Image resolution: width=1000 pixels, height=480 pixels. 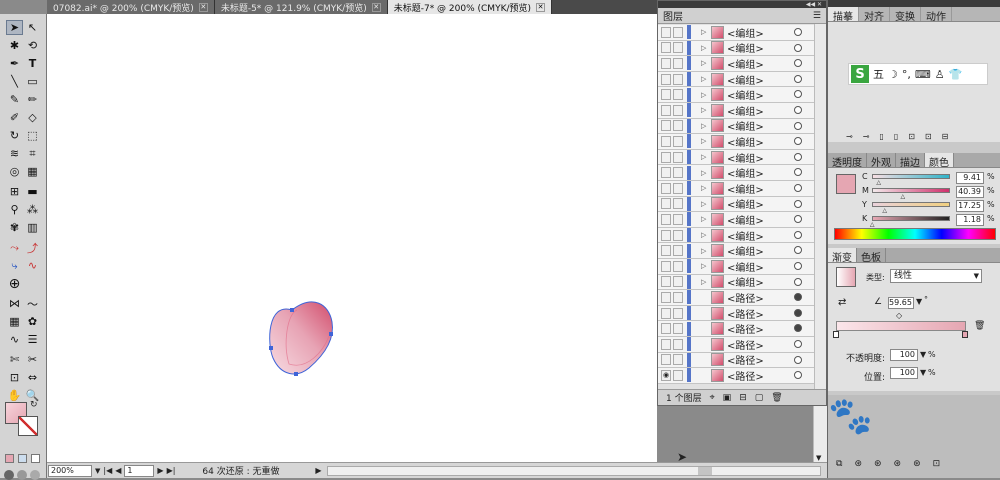 I want to click on sogou-logo-icon: S, so click(x=860, y=74).